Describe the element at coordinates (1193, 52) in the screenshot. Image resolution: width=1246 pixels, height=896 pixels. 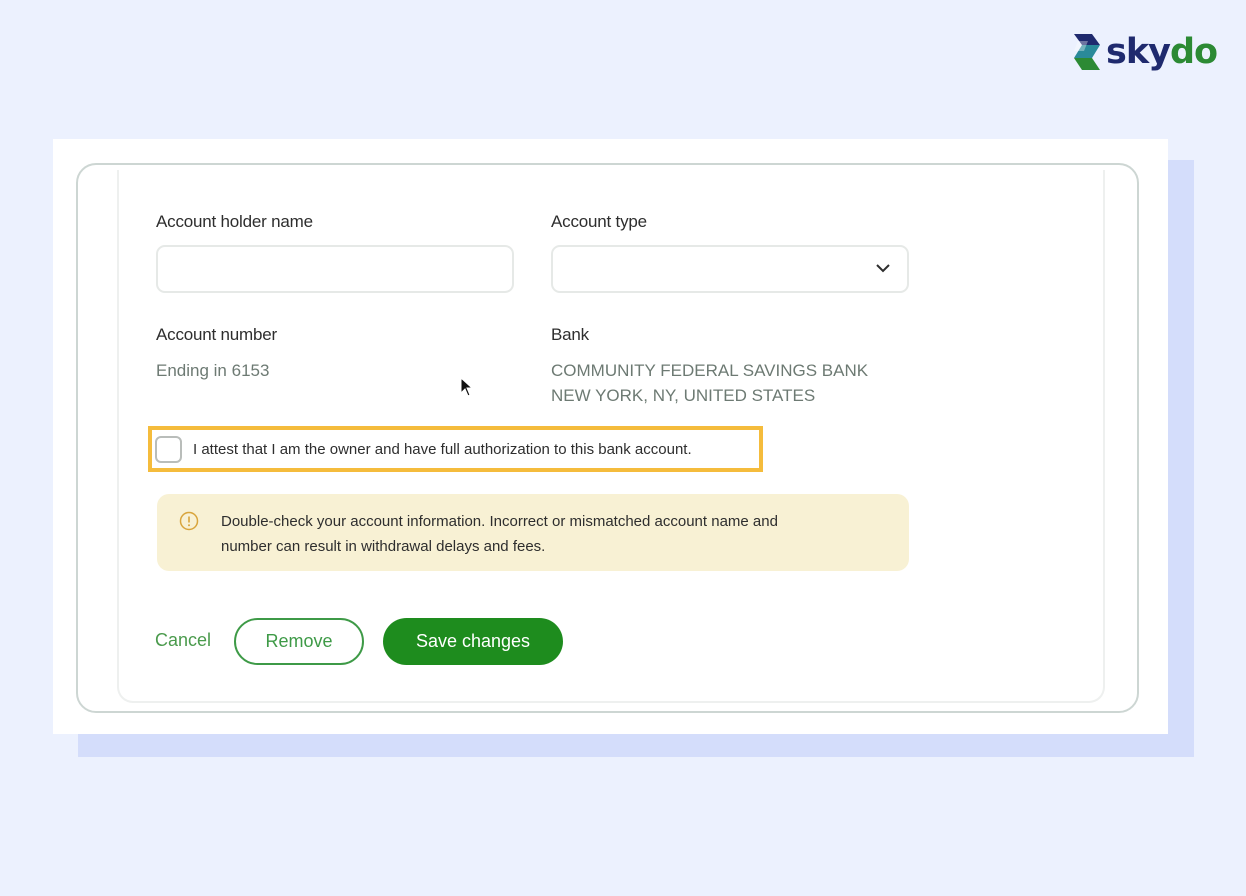
I see `logo-text-do: do` at that location.